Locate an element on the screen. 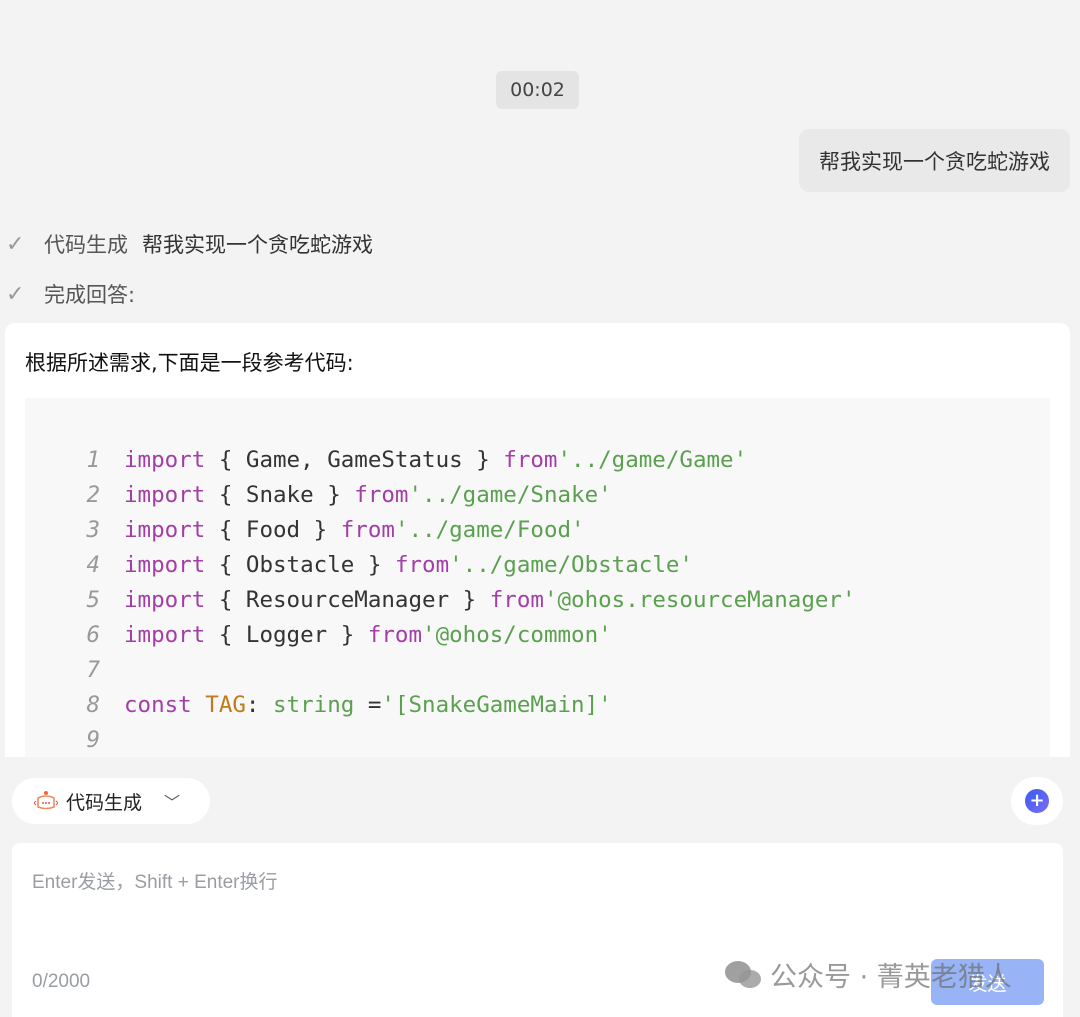 The width and height of the screenshot is (1080, 1017). code-token-str: '../game/Snake' is located at coordinates (510, 495).